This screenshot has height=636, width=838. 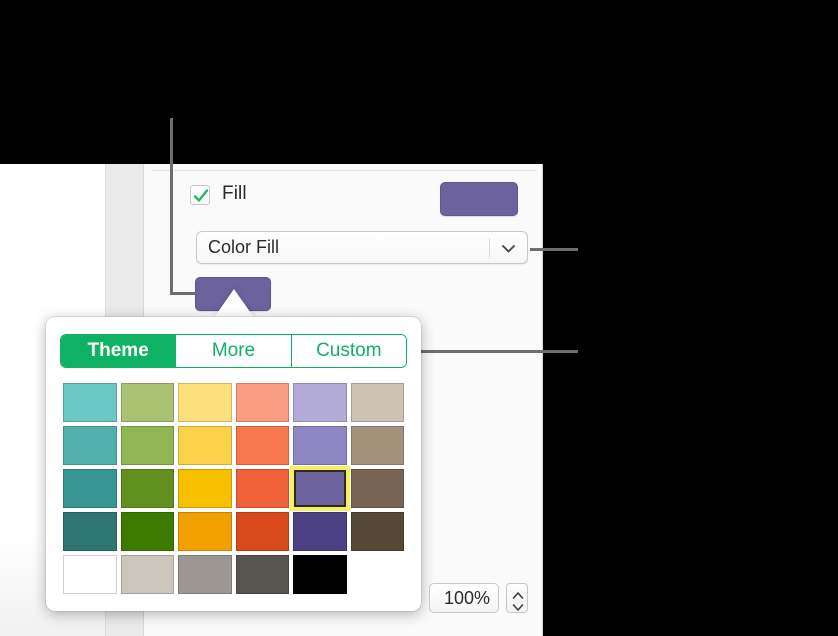 I want to click on tab-custom-label: Custom, so click(x=349, y=350).